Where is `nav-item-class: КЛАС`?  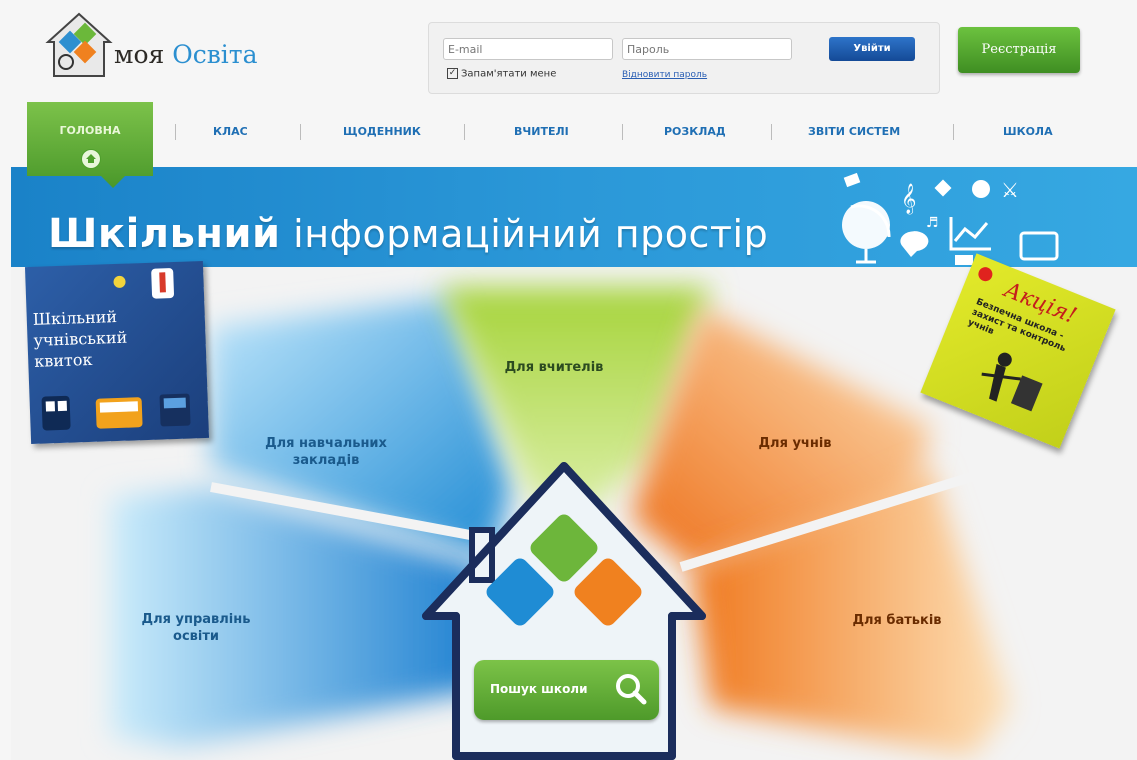
nav-item-class: КЛАС is located at coordinates (230, 131).